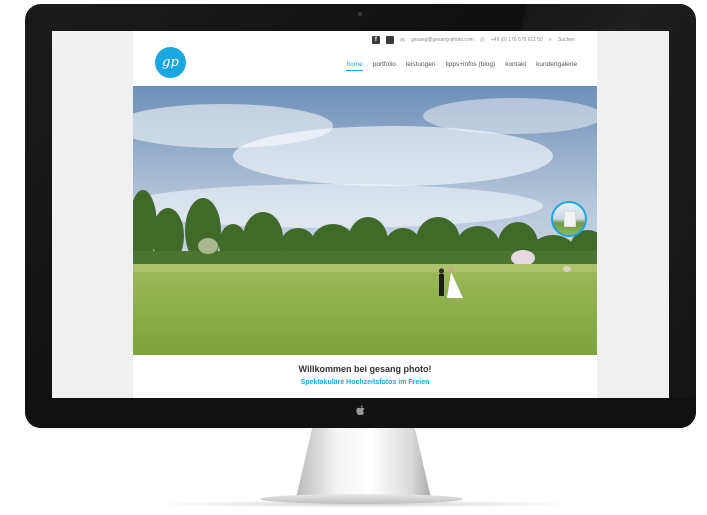 This screenshot has width=707, height=515. Describe the element at coordinates (515, 66) in the screenshot. I see `nav-item-kontakt: kontakt` at that location.